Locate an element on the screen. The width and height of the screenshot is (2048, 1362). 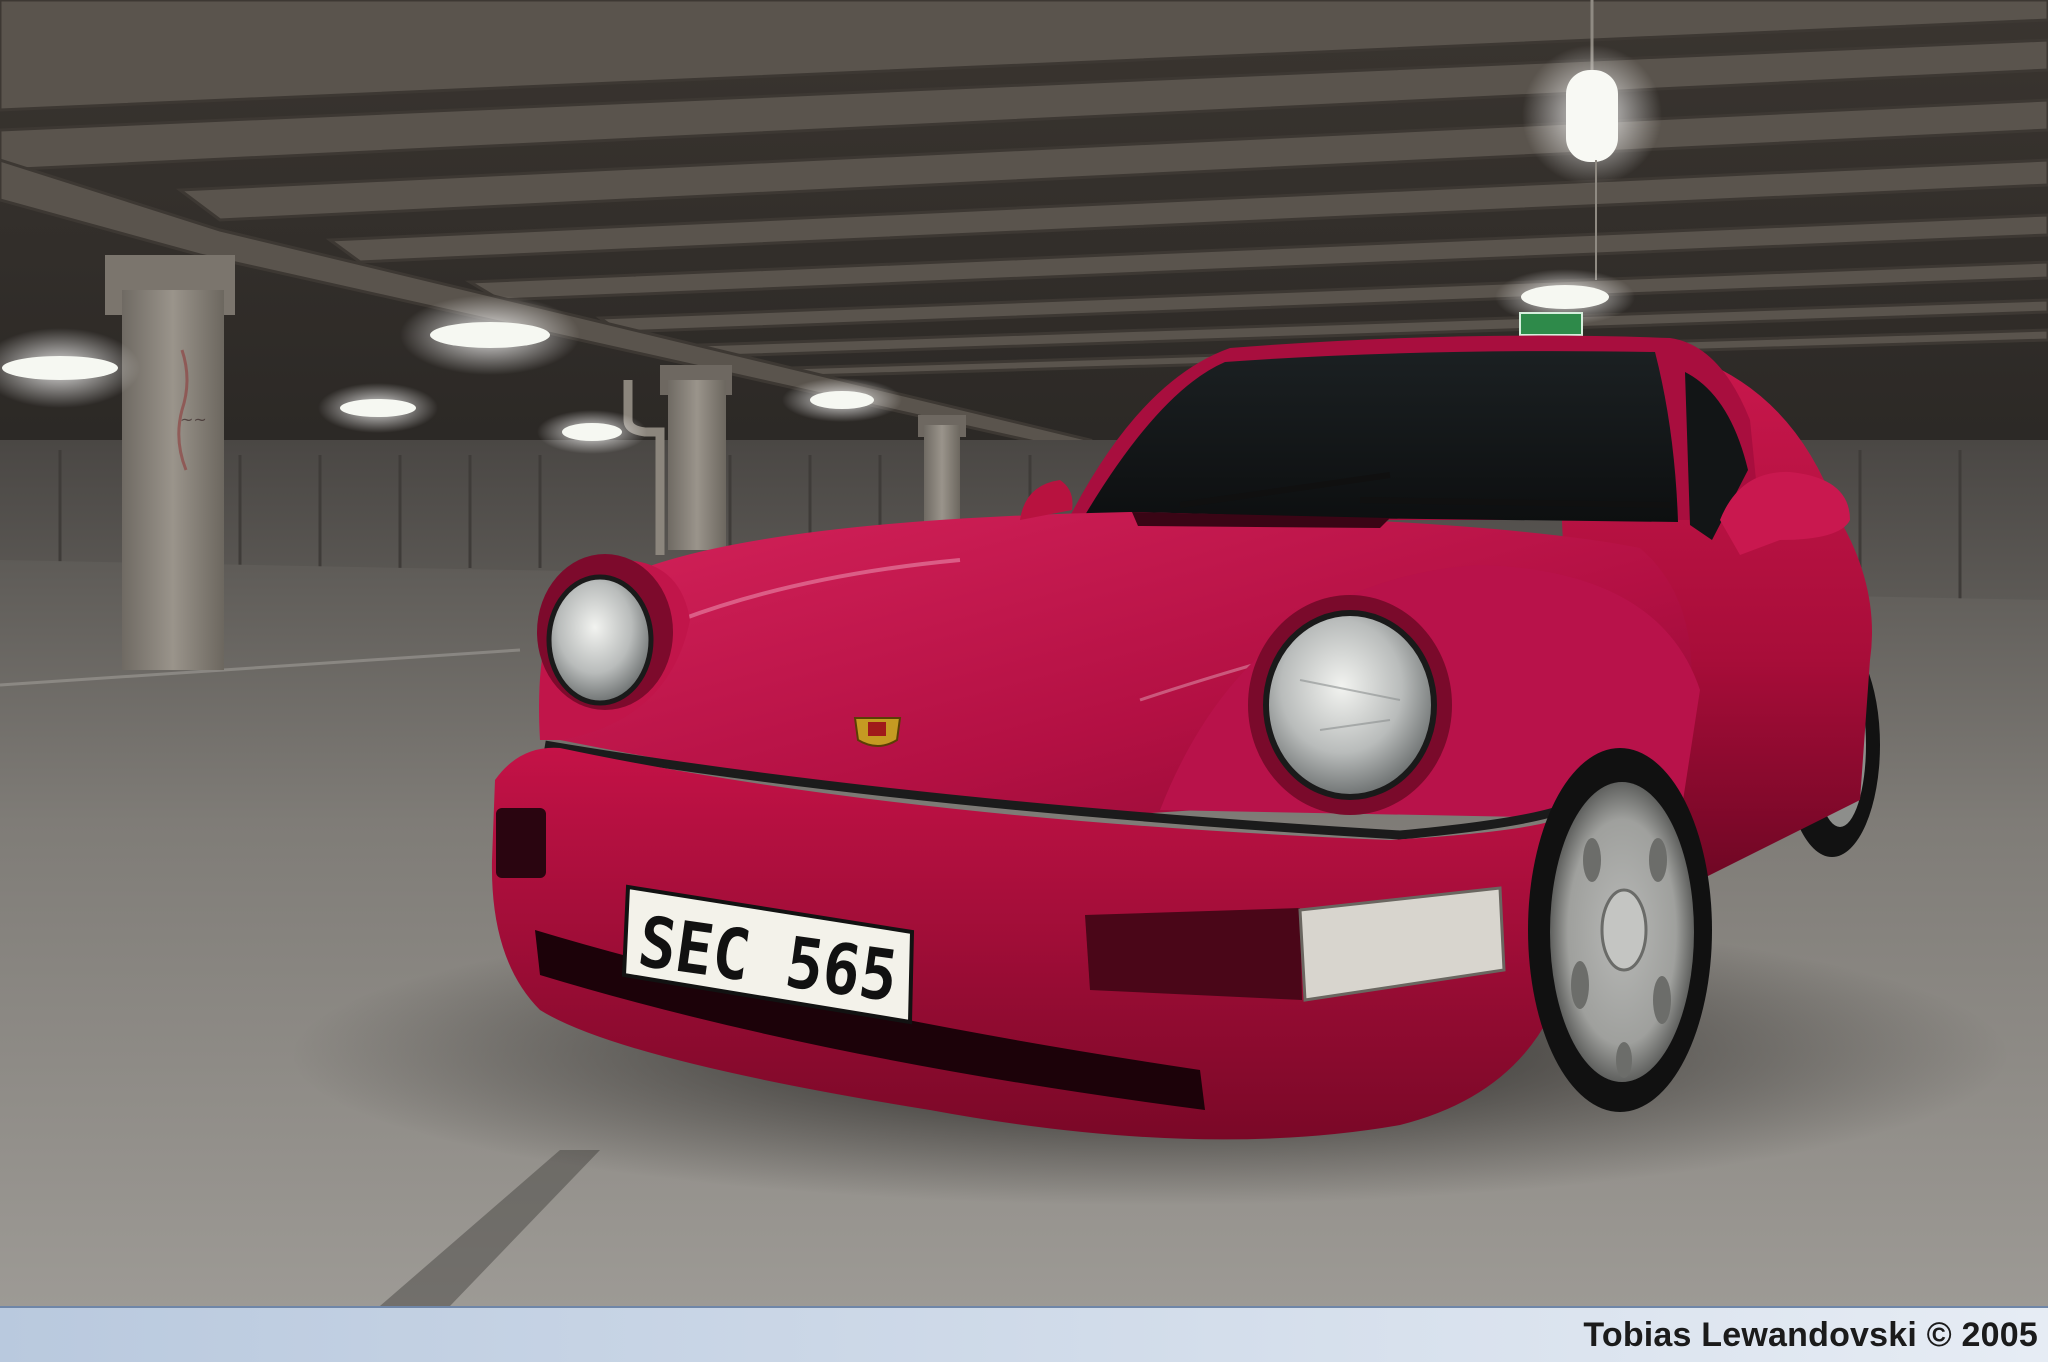
vent-left is located at coordinates (521, 843).